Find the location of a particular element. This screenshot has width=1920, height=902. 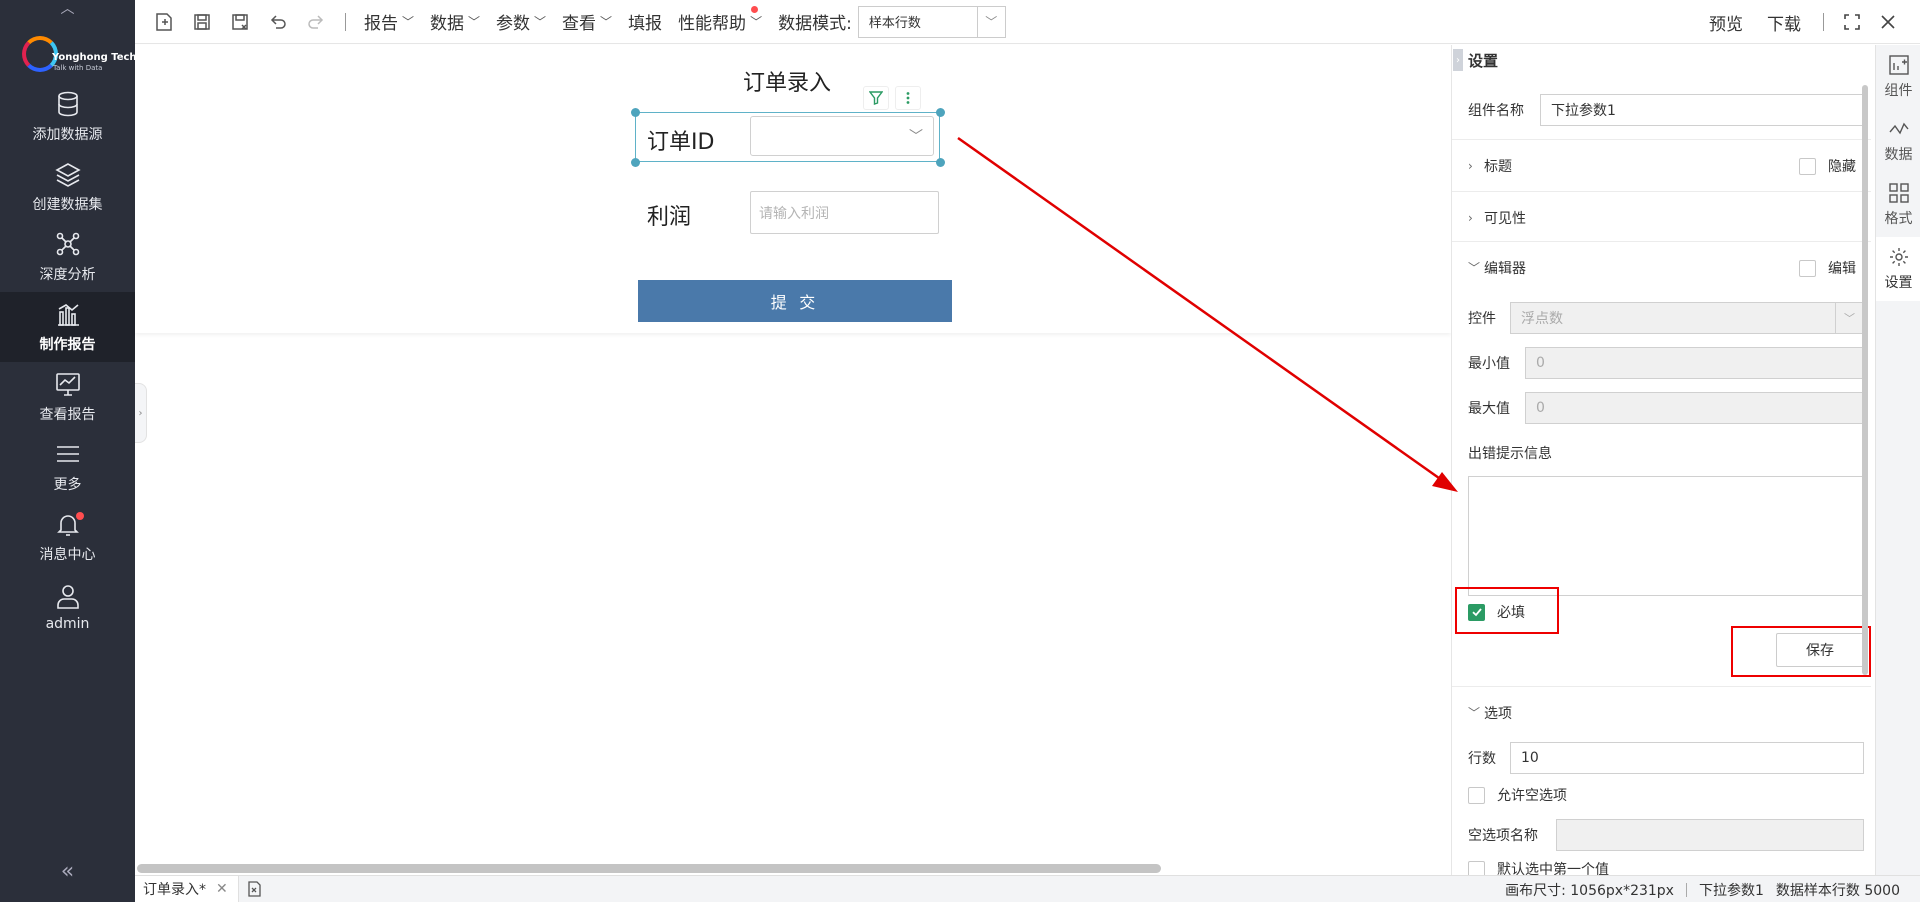

section-options: ﹀ 选项 is located at coordinates (1661, 712).